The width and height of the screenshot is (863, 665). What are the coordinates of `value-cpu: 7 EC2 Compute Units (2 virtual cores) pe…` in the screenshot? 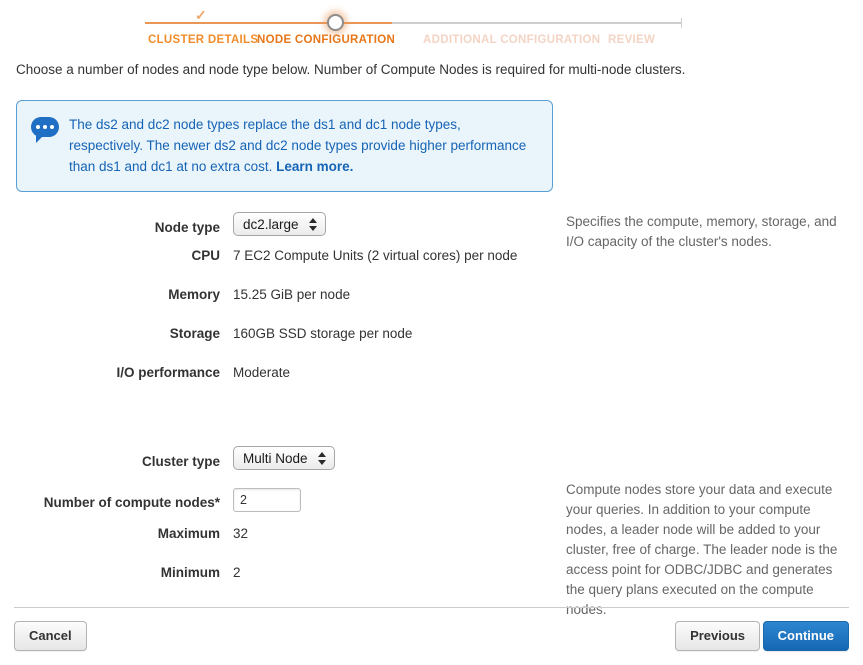 It's located at (375, 255).